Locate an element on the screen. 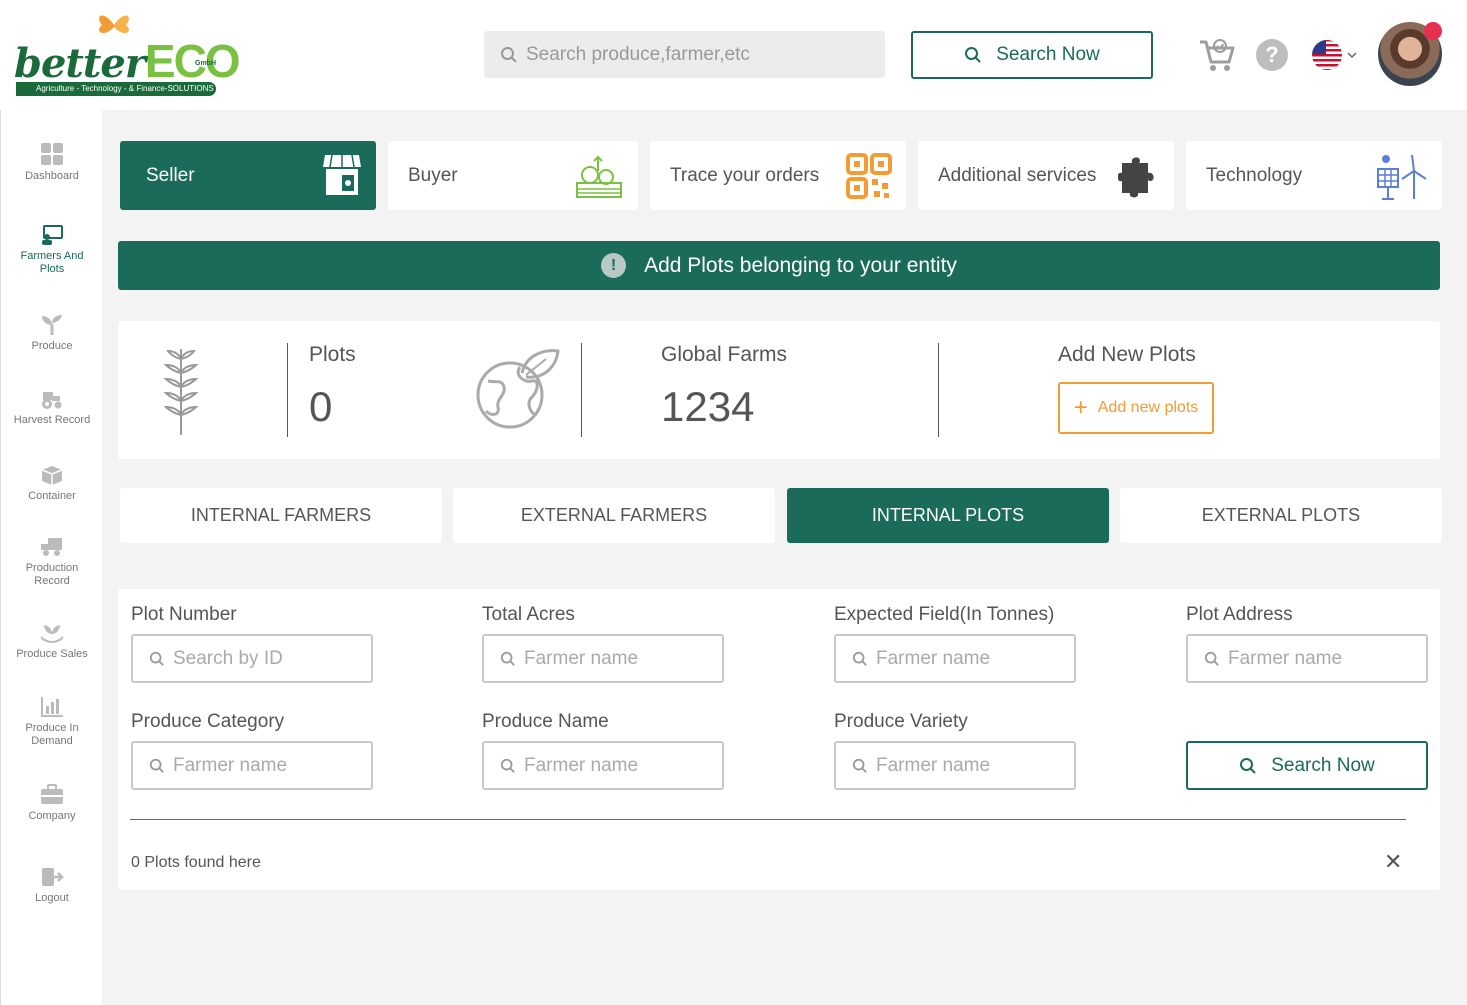 The image size is (1467, 1005). results-count: 0 Plots found here is located at coordinates (196, 862).